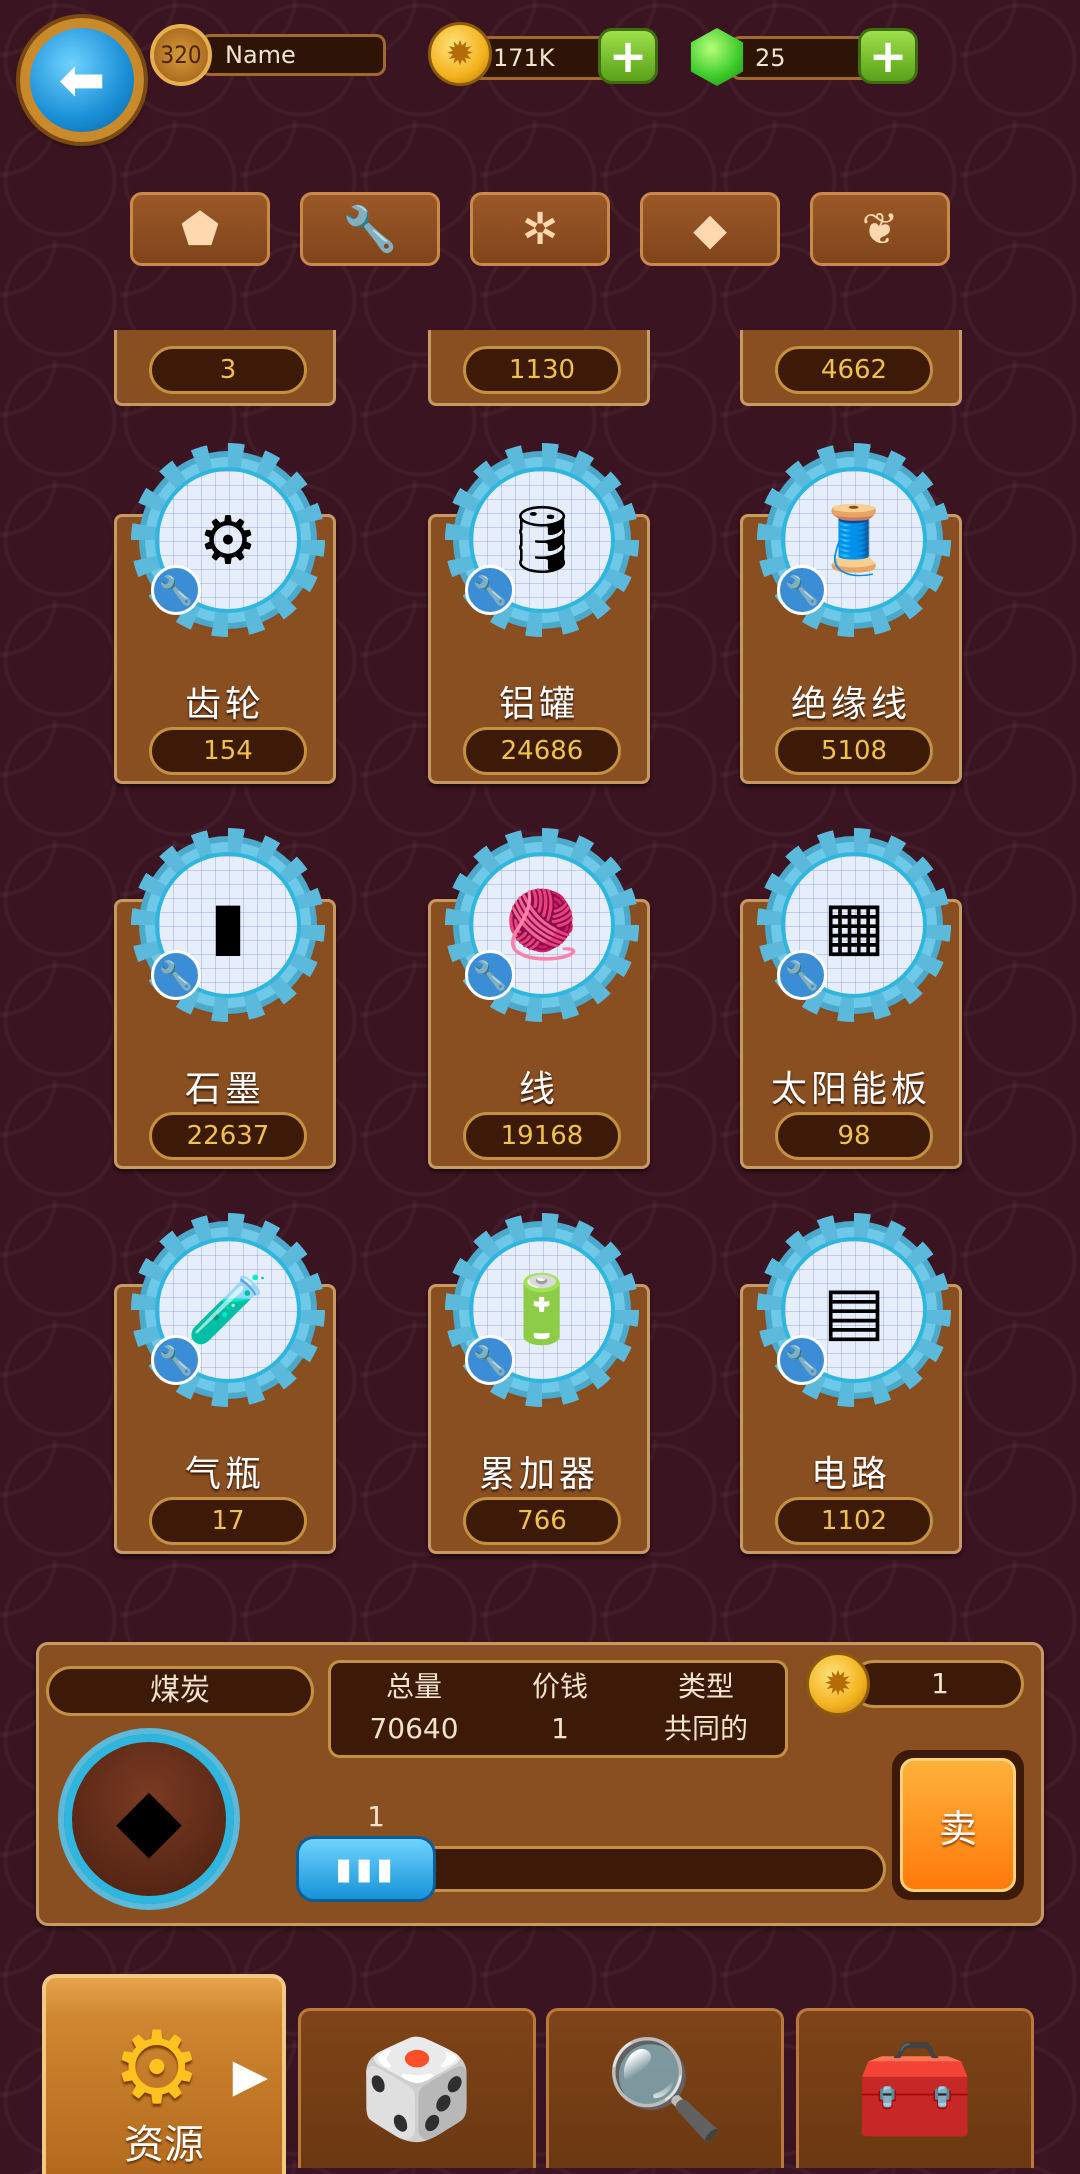 The width and height of the screenshot is (1080, 2174). I want to click on category-tab-plants: ❦, so click(880, 229).